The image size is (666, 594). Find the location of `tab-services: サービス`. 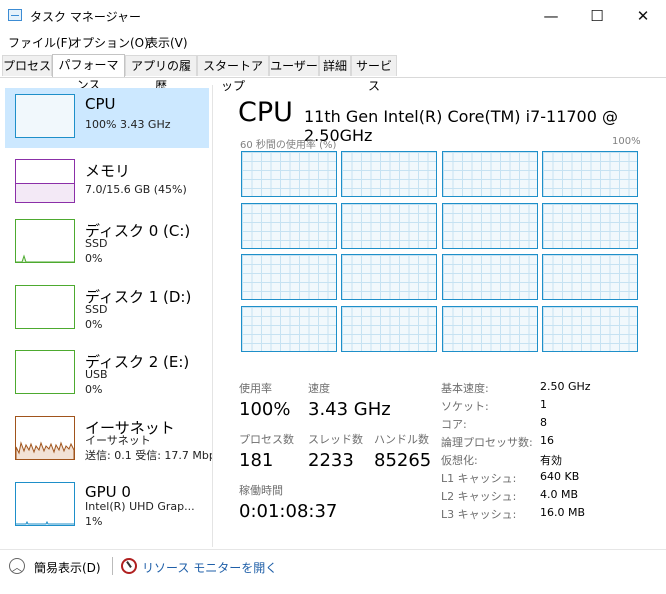

tab-services: サービス is located at coordinates (374, 74).